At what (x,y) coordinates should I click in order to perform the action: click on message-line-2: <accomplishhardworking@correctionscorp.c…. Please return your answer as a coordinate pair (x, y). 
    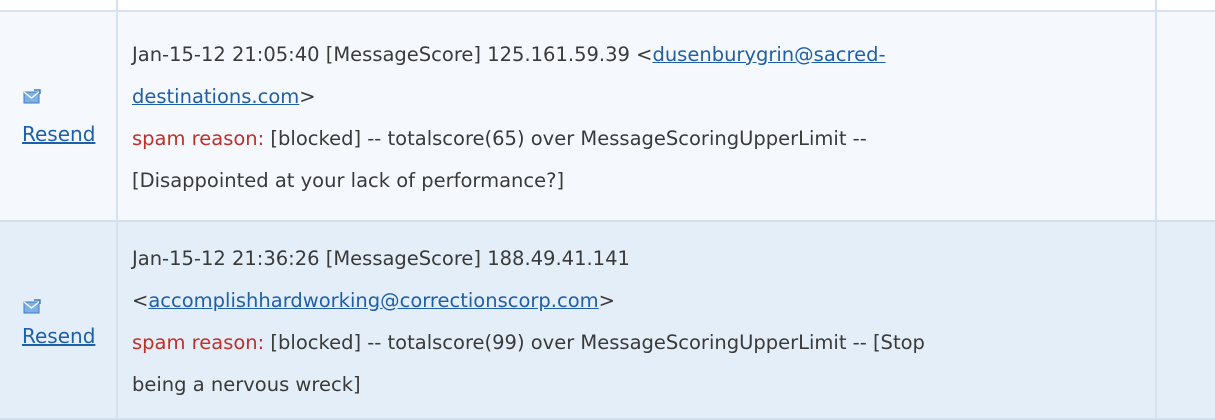
    Looking at the image, I should click on (637, 301).